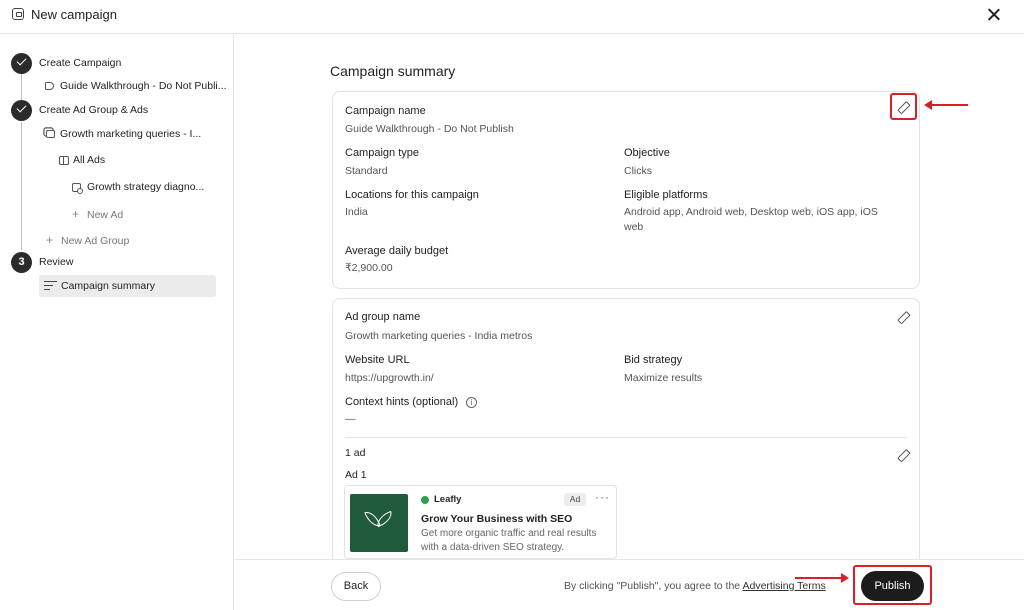  Describe the element at coordinates (356, 212) in the screenshot. I see `locations-value: India` at that location.